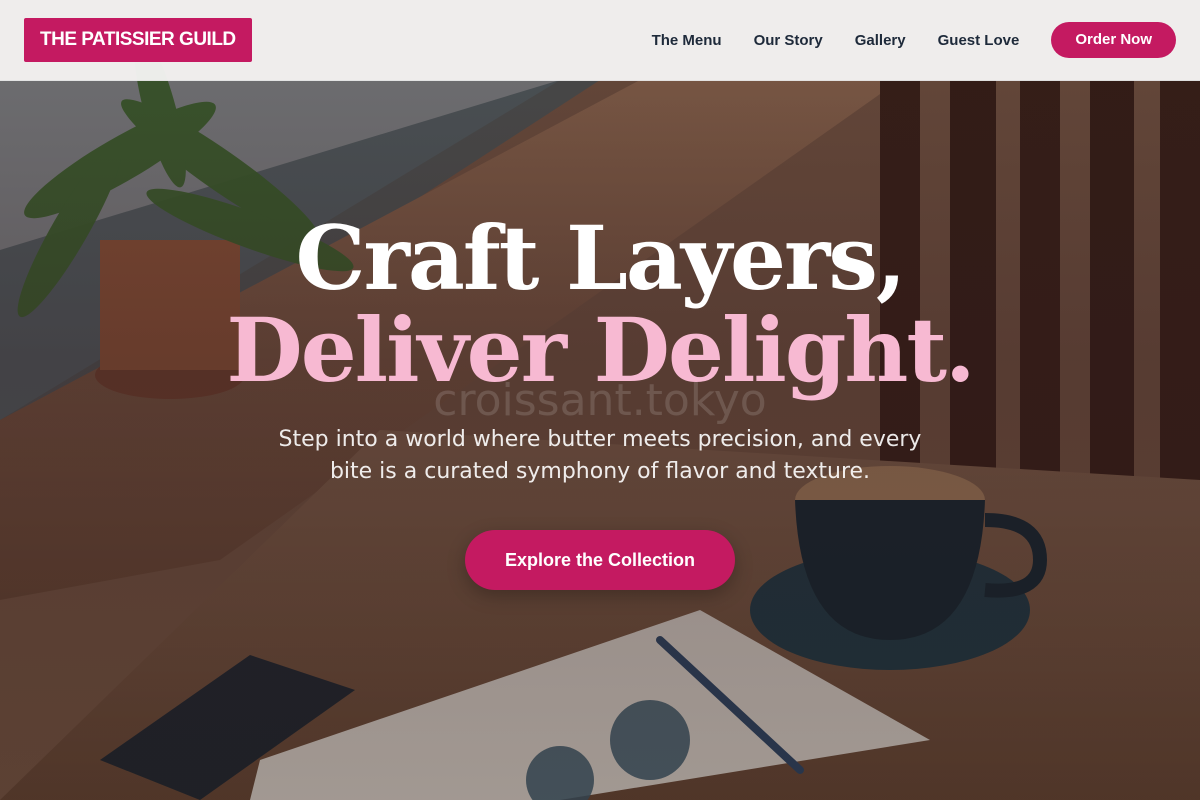 The width and height of the screenshot is (1200, 800). Describe the element at coordinates (600, 258) in the screenshot. I see `headline-line-1: Craft Layers,` at that location.